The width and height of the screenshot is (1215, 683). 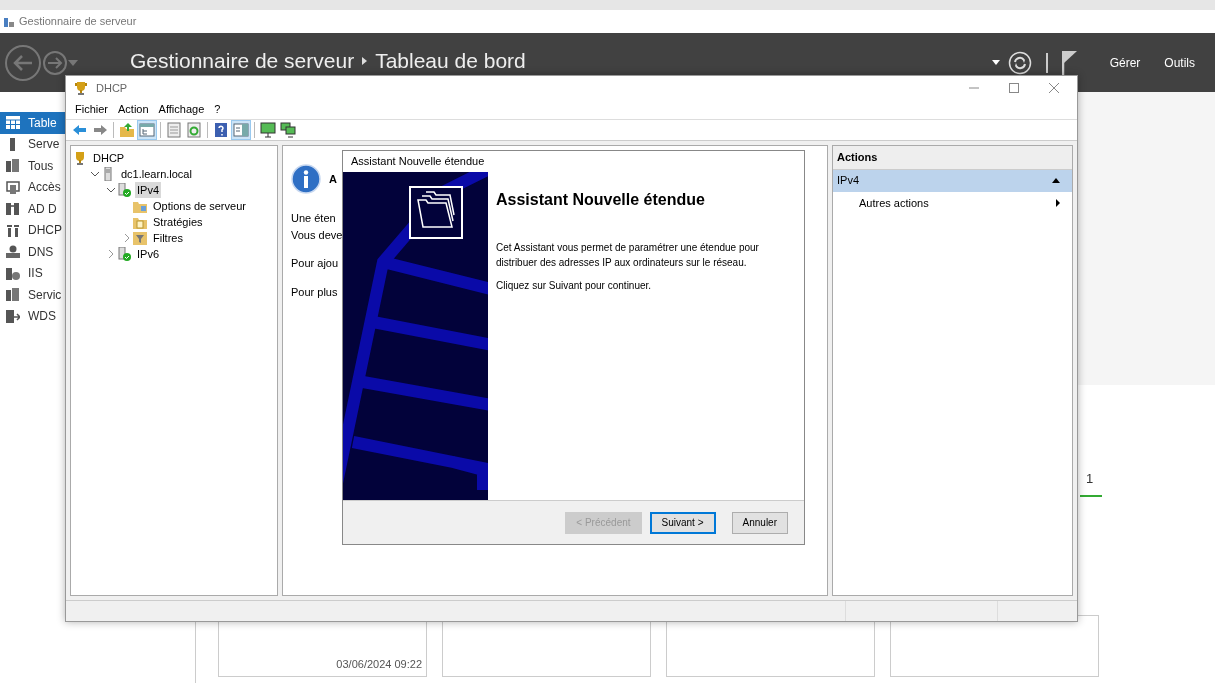 I want to click on maximize-icon, so click(x=1014, y=88).